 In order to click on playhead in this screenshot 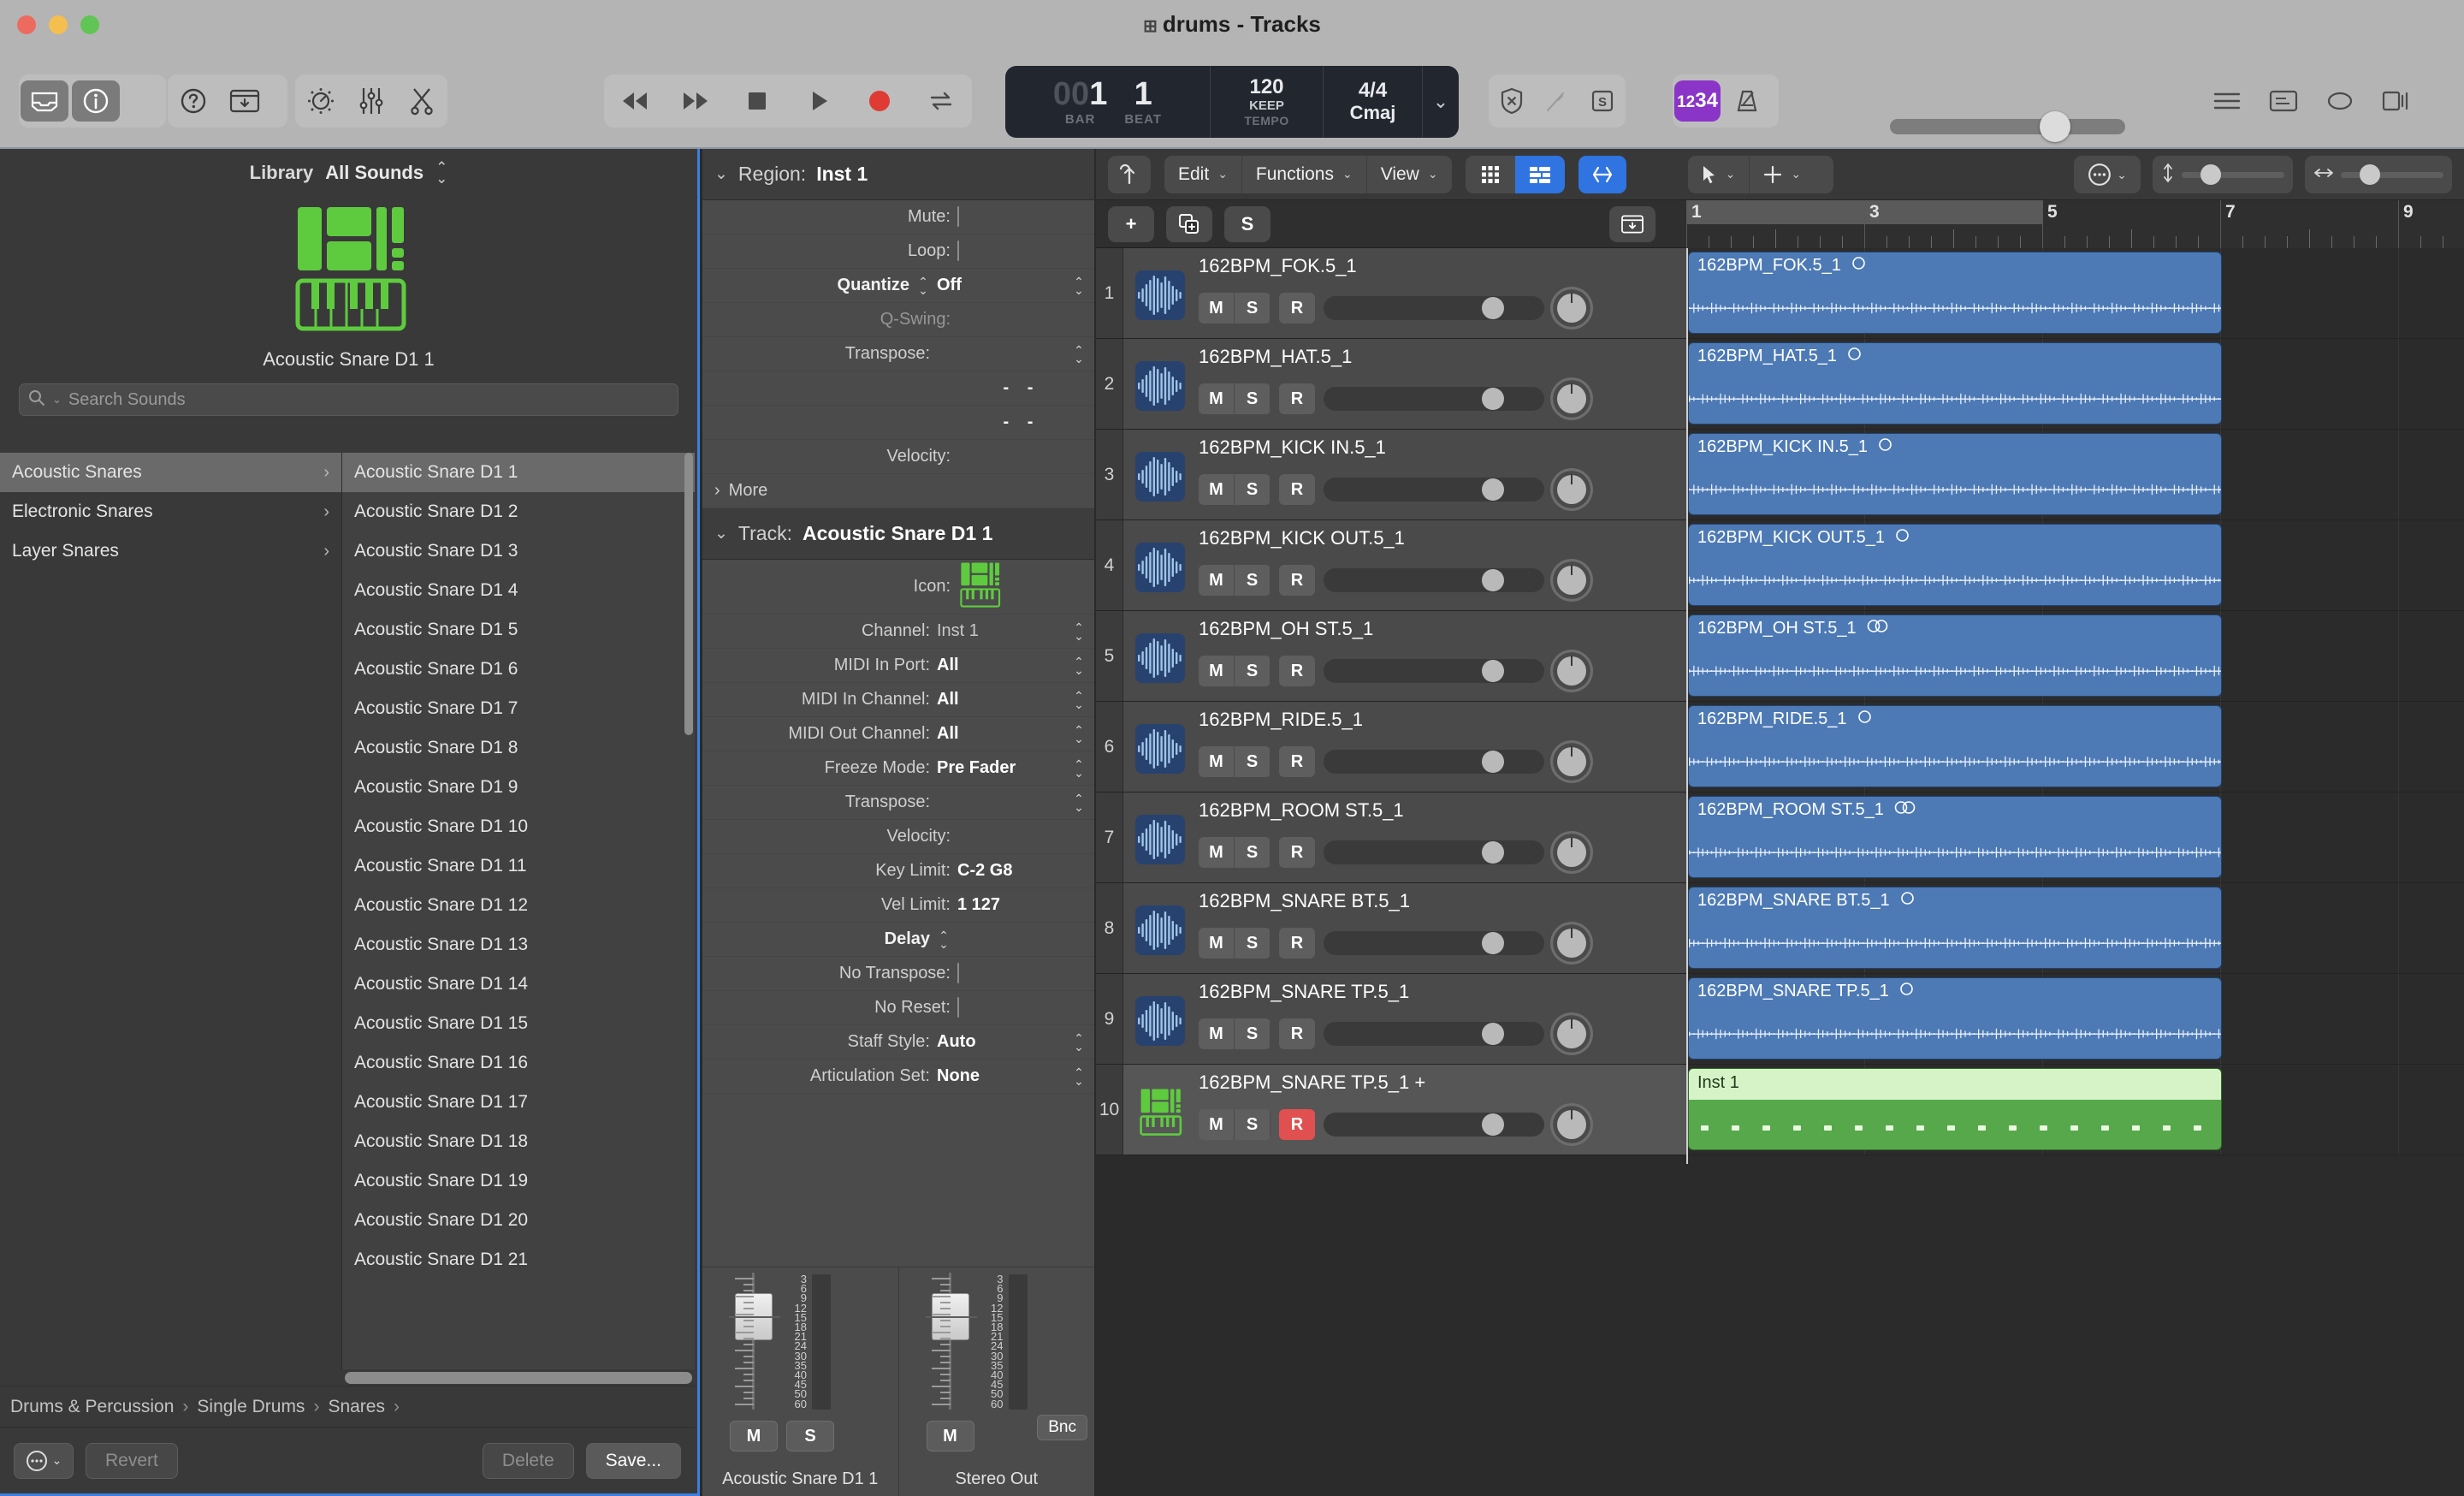, I will do `click(1687, 706)`.